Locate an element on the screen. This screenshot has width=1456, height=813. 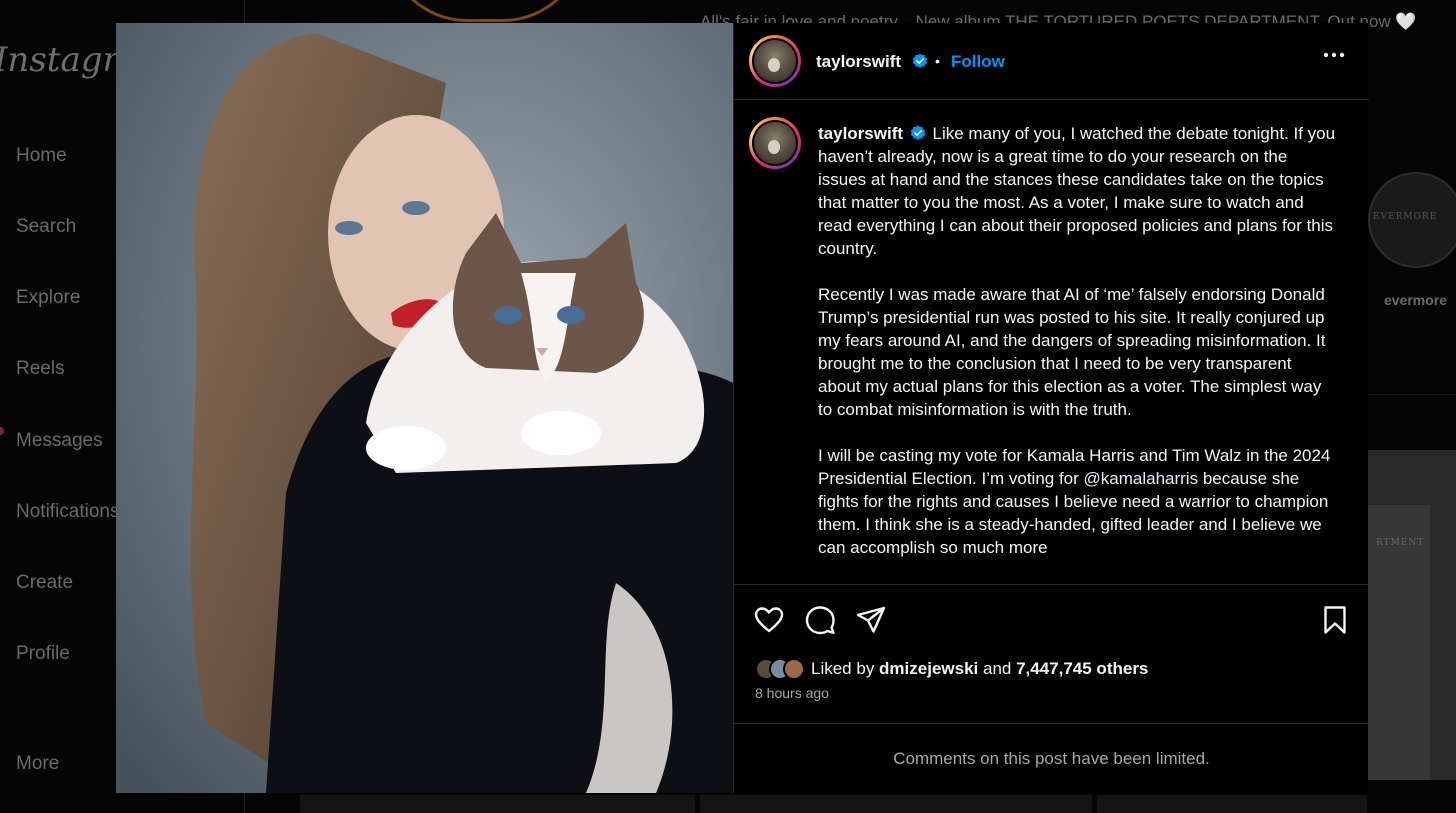
follow-button: Follow is located at coordinates (978, 62).